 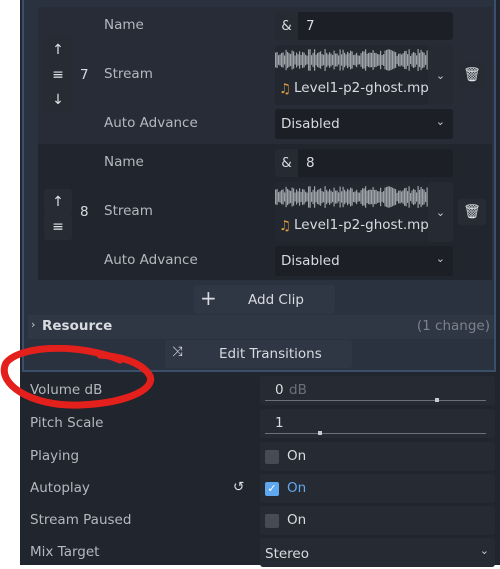 I want to click on add-clip-button: + Add Clip, so click(x=264, y=299).